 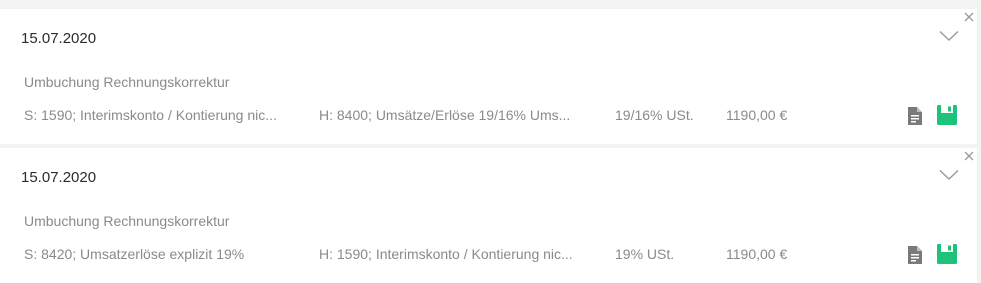 What do you see at coordinates (654, 115) in the screenshot?
I see `tax-rate: 19/16% USt.` at bounding box center [654, 115].